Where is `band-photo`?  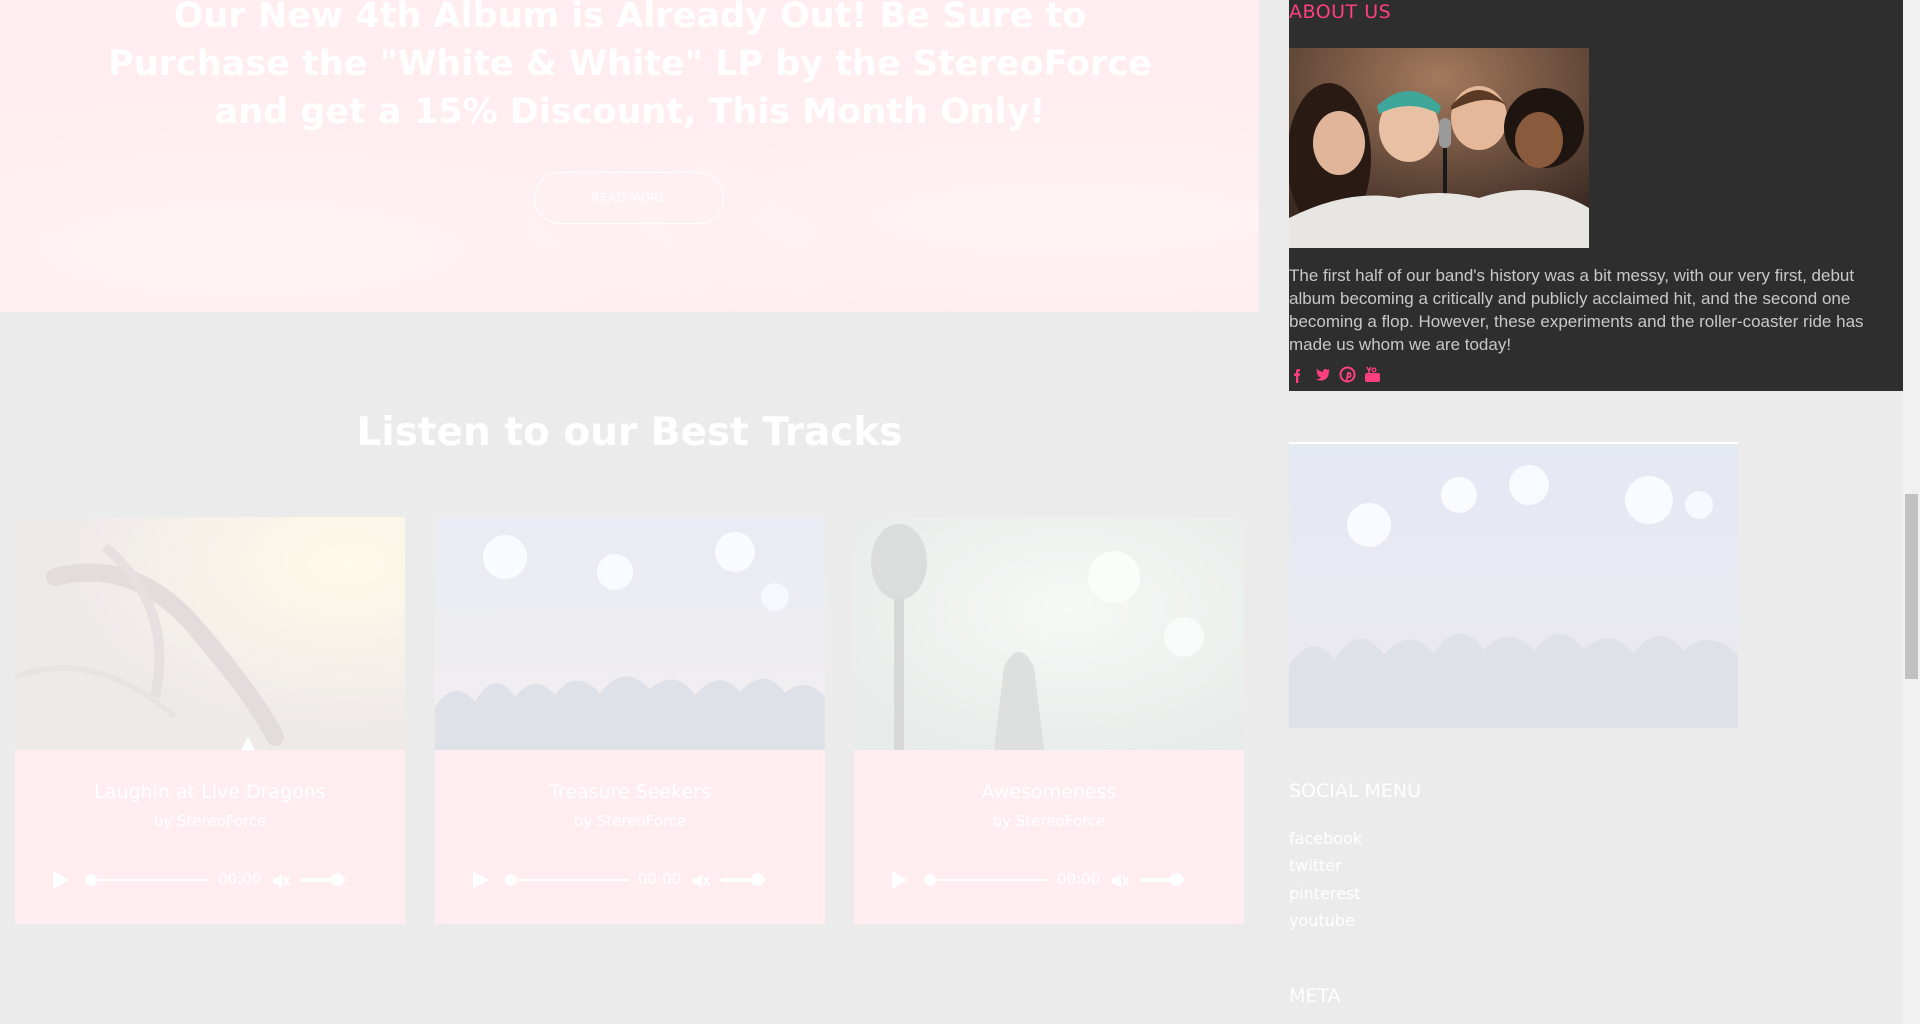 band-photo is located at coordinates (1439, 148).